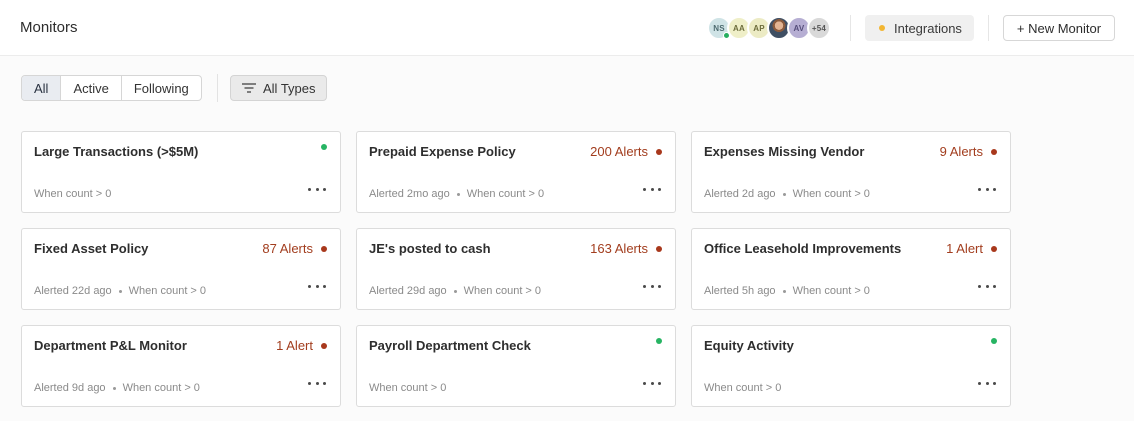  I want to click on alert-count: 9 Alerts, so click(961, 151).